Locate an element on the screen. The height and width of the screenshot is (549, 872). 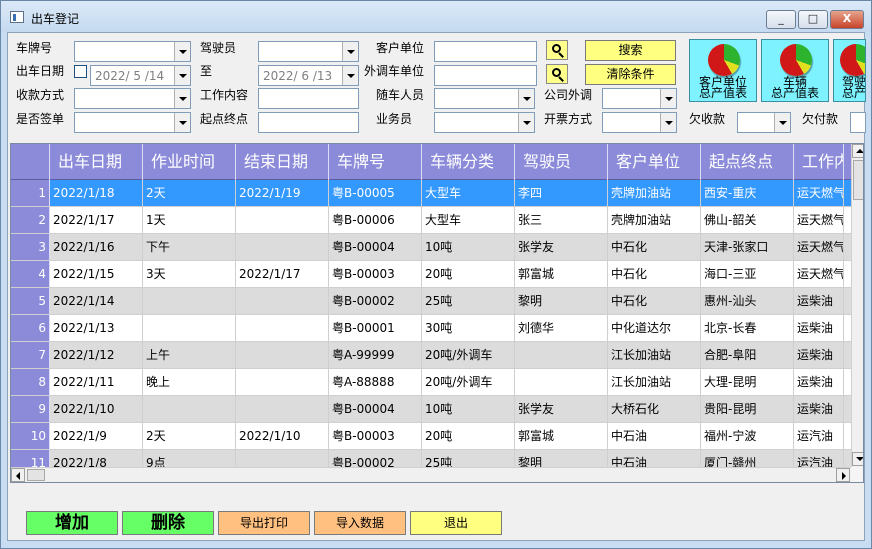
scroll-down-button is located at coordinates (857, 459).